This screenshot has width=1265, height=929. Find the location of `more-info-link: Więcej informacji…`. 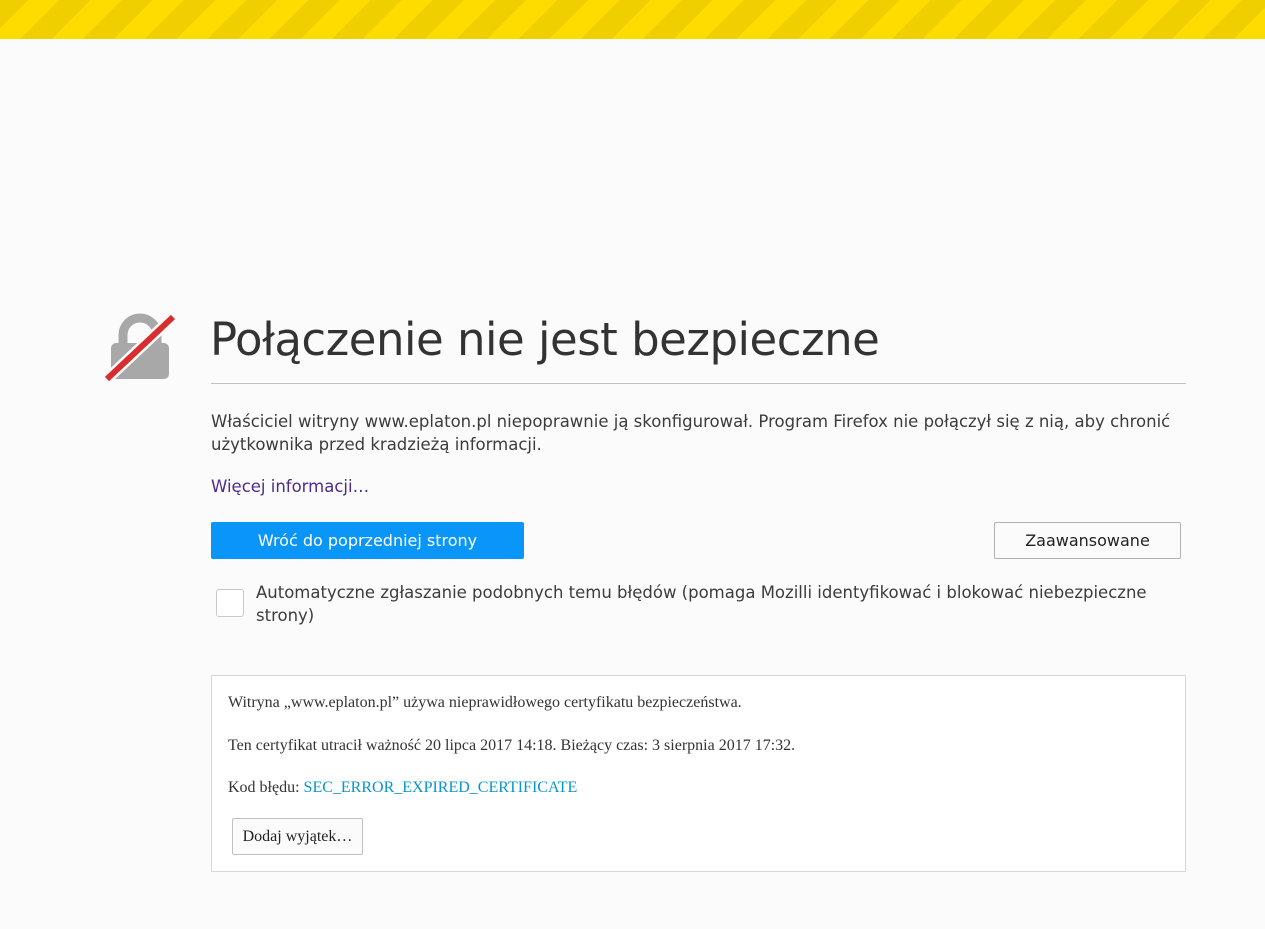

more-info-link: Więcej informacji… is located at coordinates (290, 486).